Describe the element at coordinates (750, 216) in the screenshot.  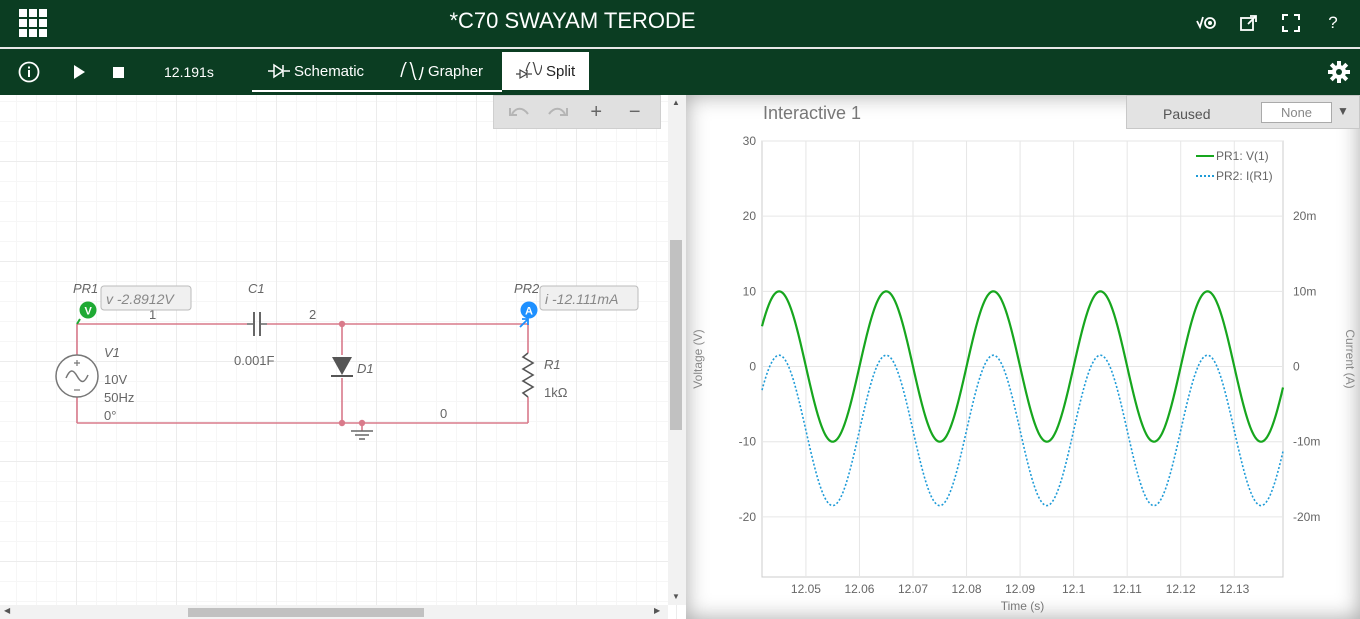
I see `y-tick-label: 20` at that location.